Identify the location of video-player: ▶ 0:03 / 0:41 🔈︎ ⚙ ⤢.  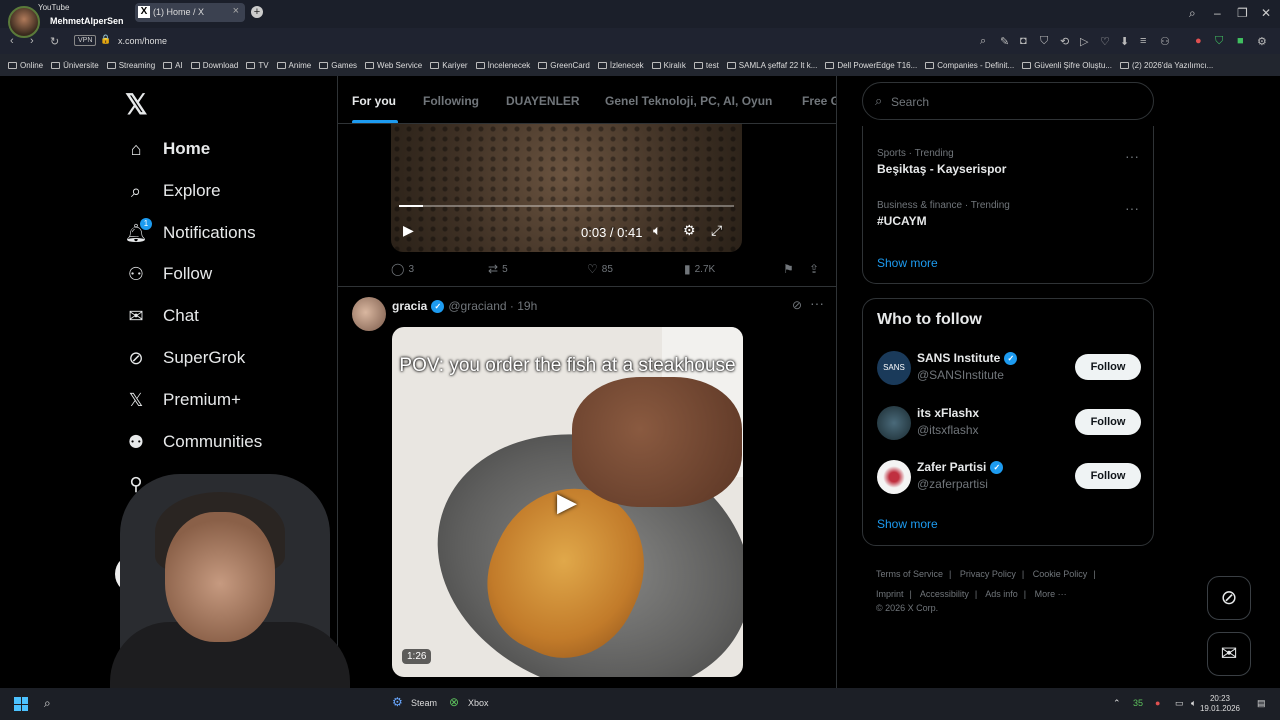
(566, 188).